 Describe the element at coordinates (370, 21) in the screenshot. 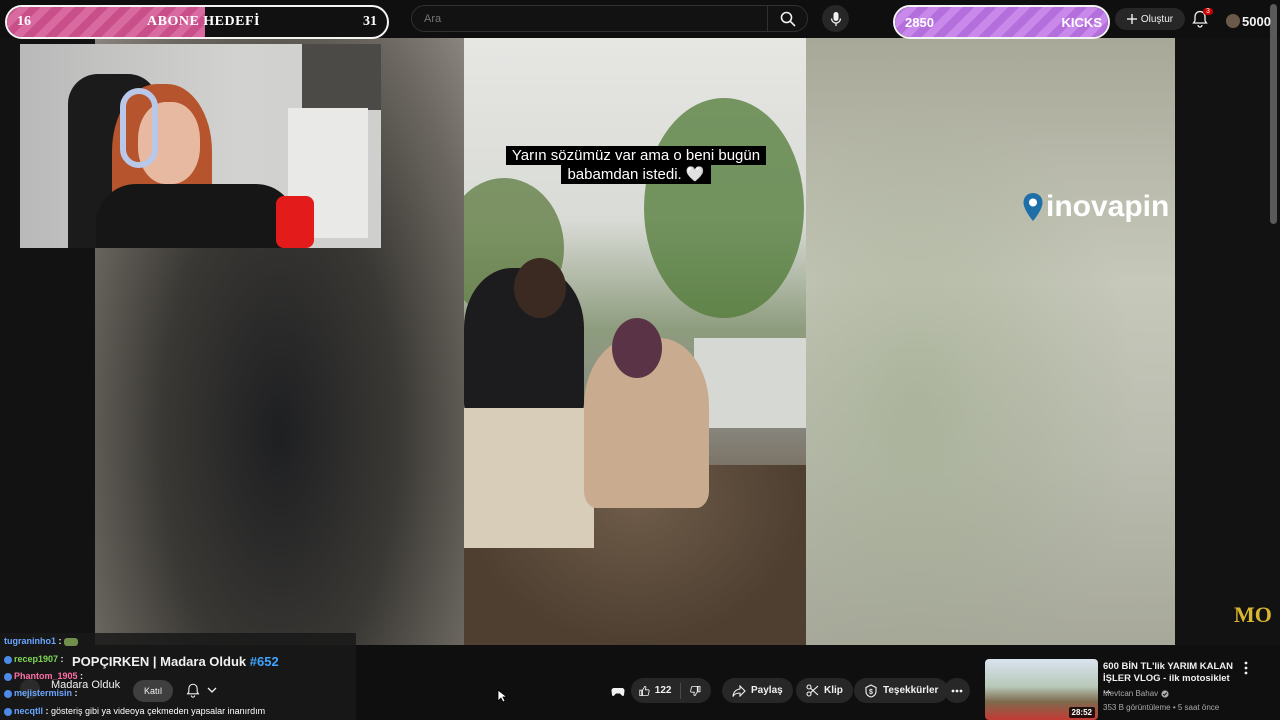

I see `subscriber-goal-target: 31` at that location.